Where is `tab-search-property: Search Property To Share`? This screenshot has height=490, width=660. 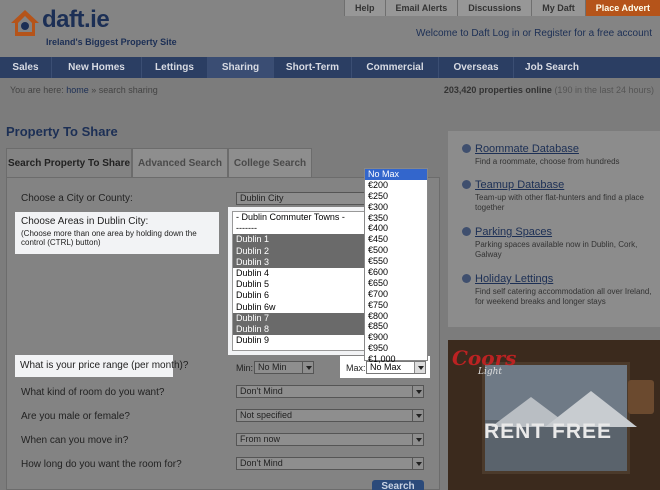 tab-search-property: Search Property To Share is located at coordinates (69, 163).